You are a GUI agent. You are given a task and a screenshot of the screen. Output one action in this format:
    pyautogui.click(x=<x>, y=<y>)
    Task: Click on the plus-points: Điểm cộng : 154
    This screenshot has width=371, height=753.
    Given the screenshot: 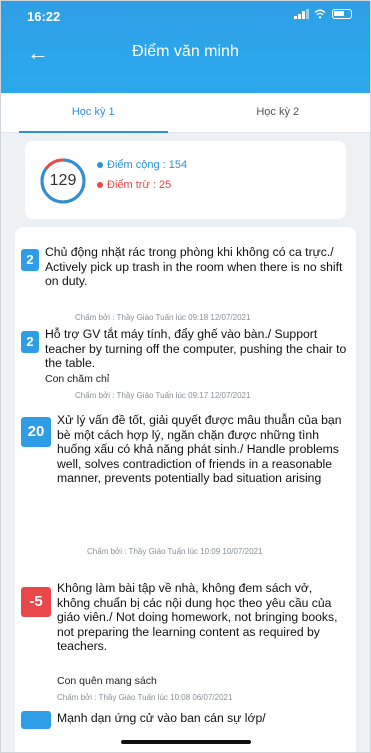 What is the action you would take?
    pyautogui.click(x=142, y=165)
    